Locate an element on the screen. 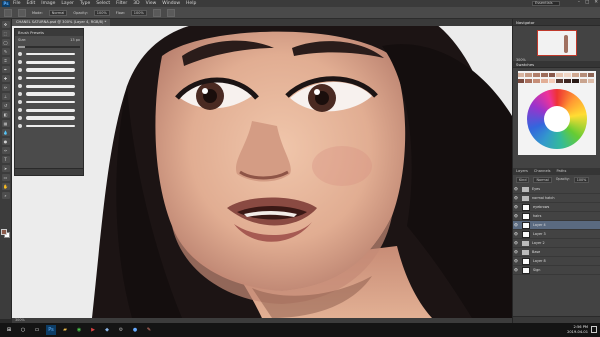 This screenshot has height=337, width=600. menu-layer: Layer is located at coordinates (67, 3).